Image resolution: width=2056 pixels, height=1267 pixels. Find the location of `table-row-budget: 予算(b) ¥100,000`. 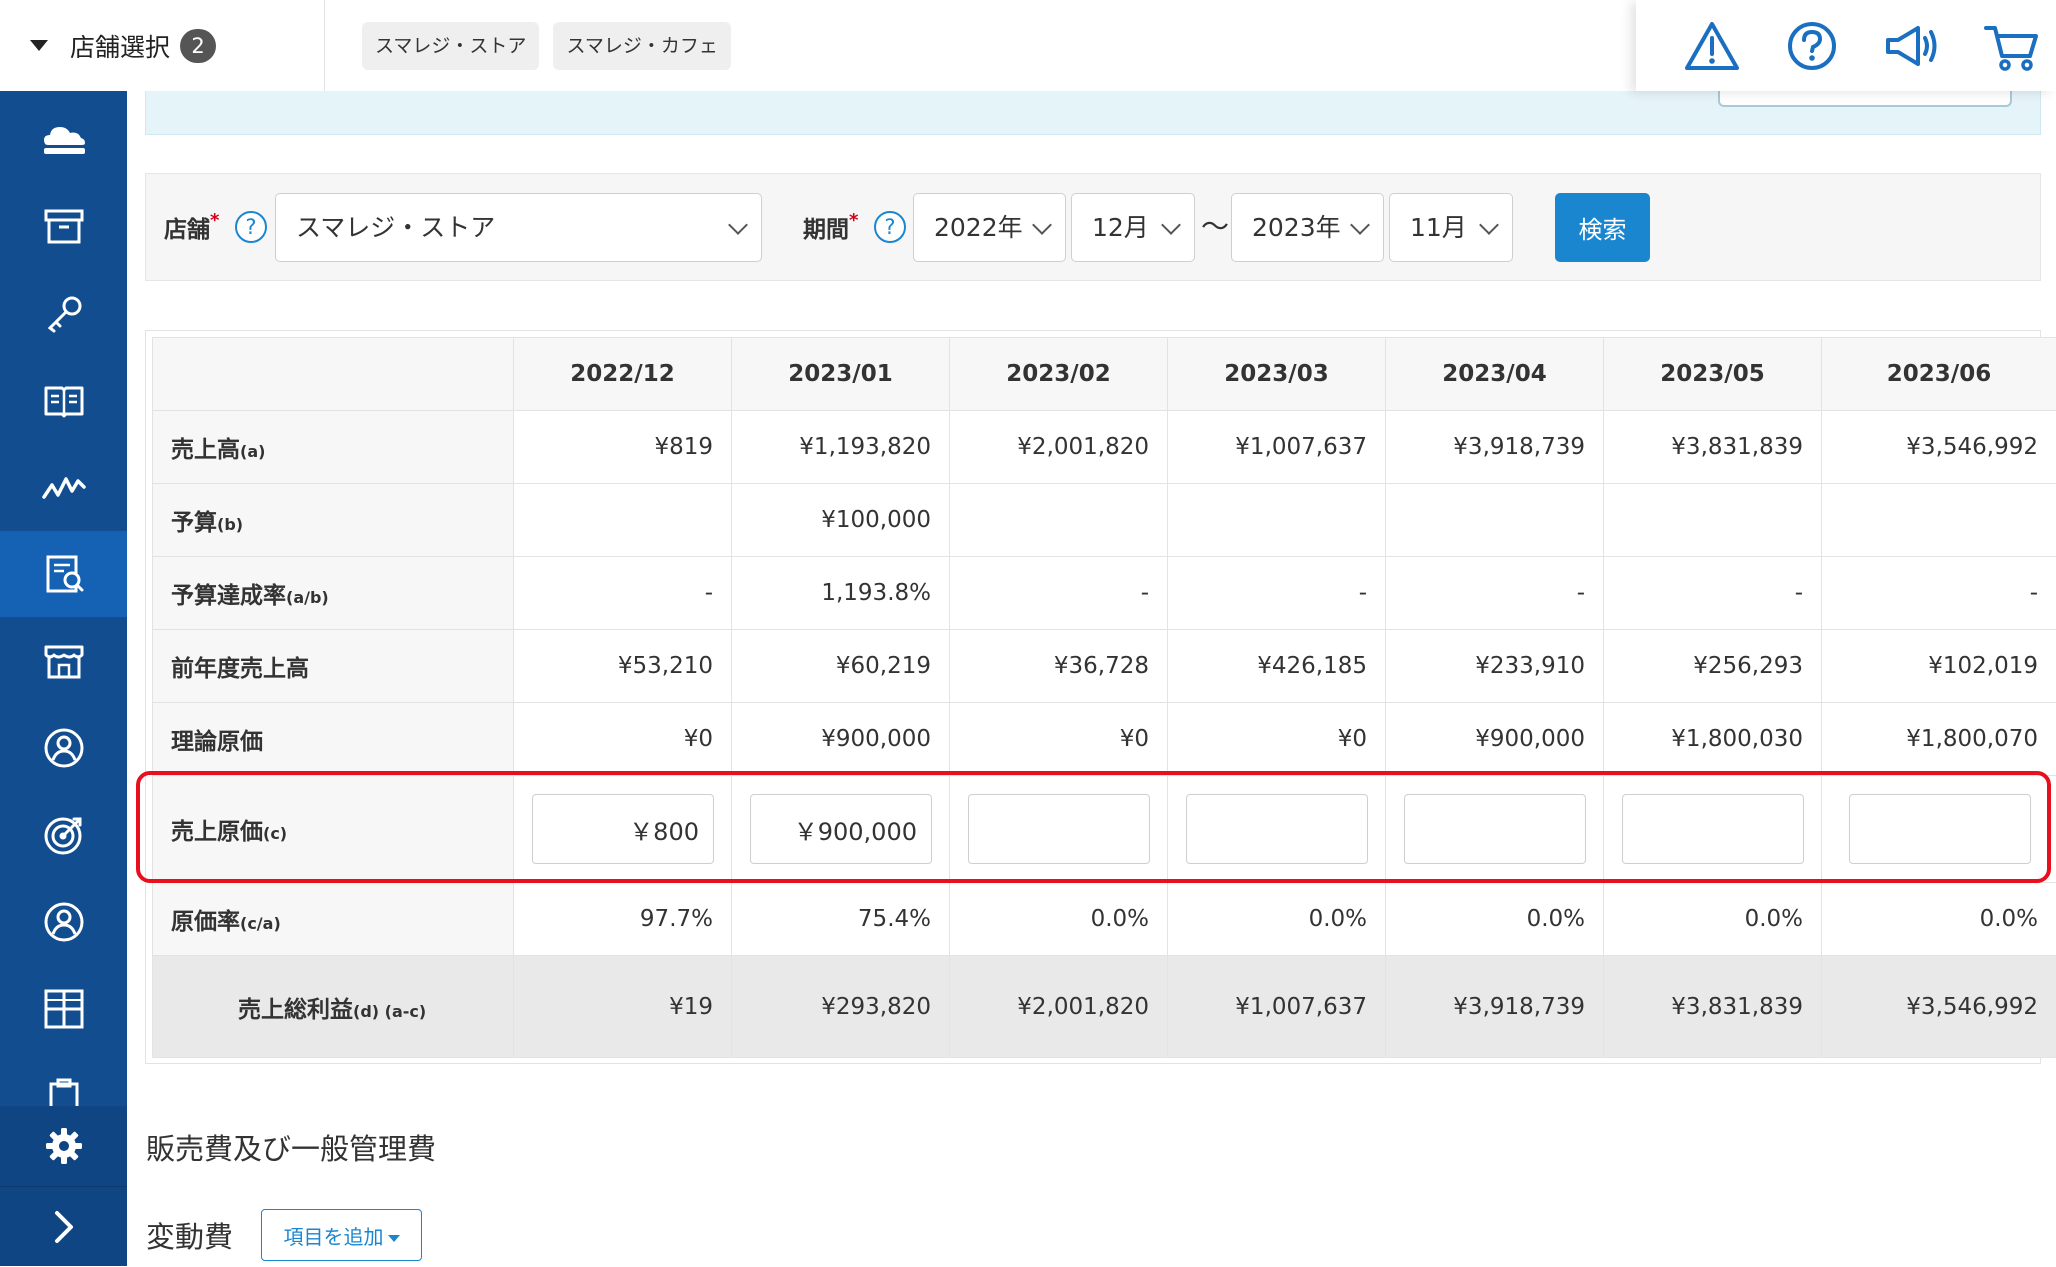

table-row-budget: 予算(b) ¥100,000 is located at coordinates (1104, 520).